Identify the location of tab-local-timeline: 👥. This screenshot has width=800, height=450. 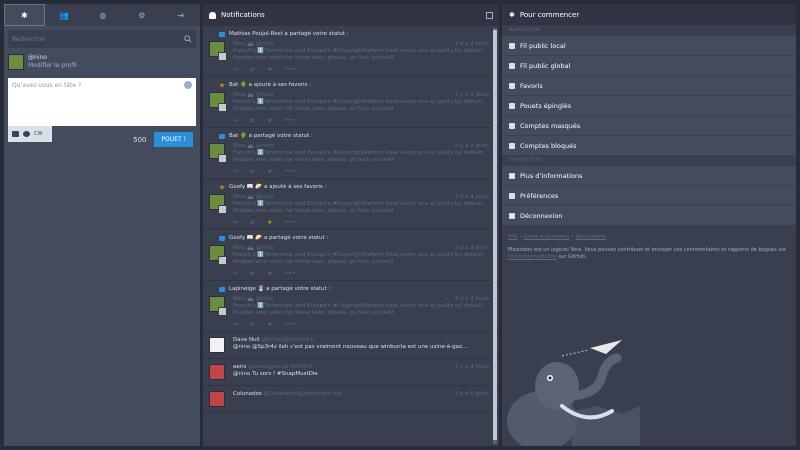
(64, 15).